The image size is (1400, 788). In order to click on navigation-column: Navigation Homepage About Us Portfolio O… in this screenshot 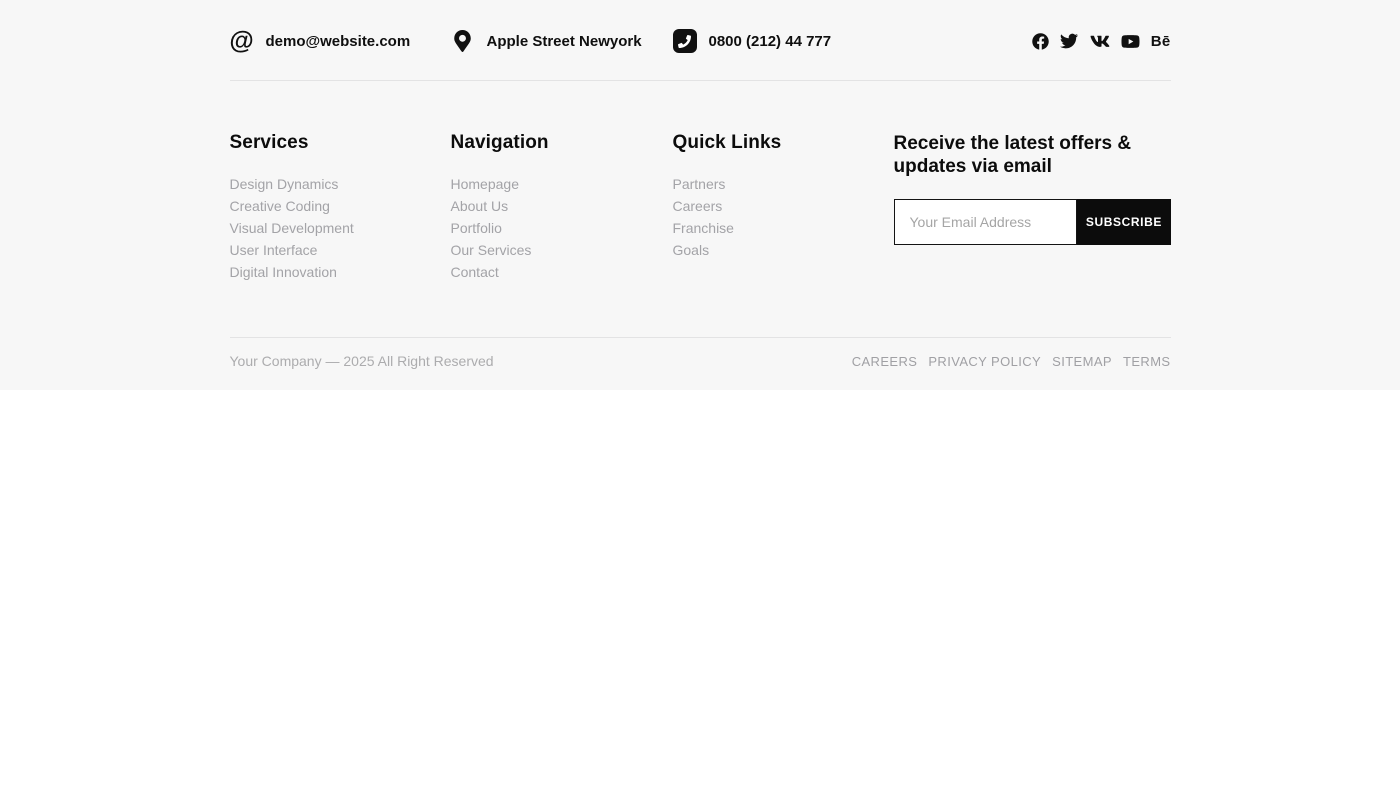, I will do `click(562, 207)`.